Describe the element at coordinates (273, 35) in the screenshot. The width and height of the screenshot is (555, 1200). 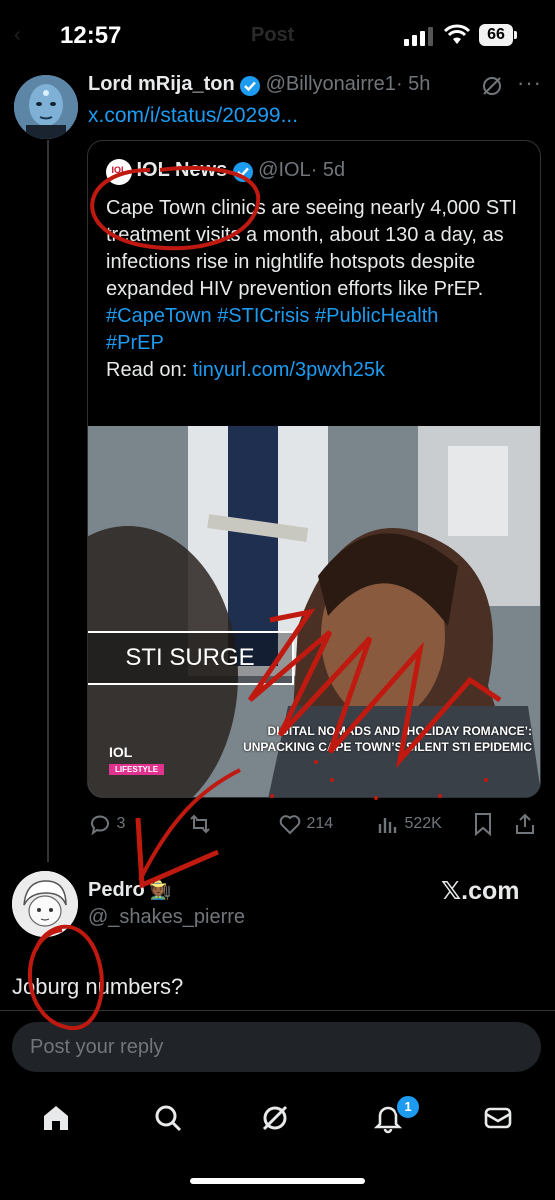
I see `faded-page-title: Post` at that location.